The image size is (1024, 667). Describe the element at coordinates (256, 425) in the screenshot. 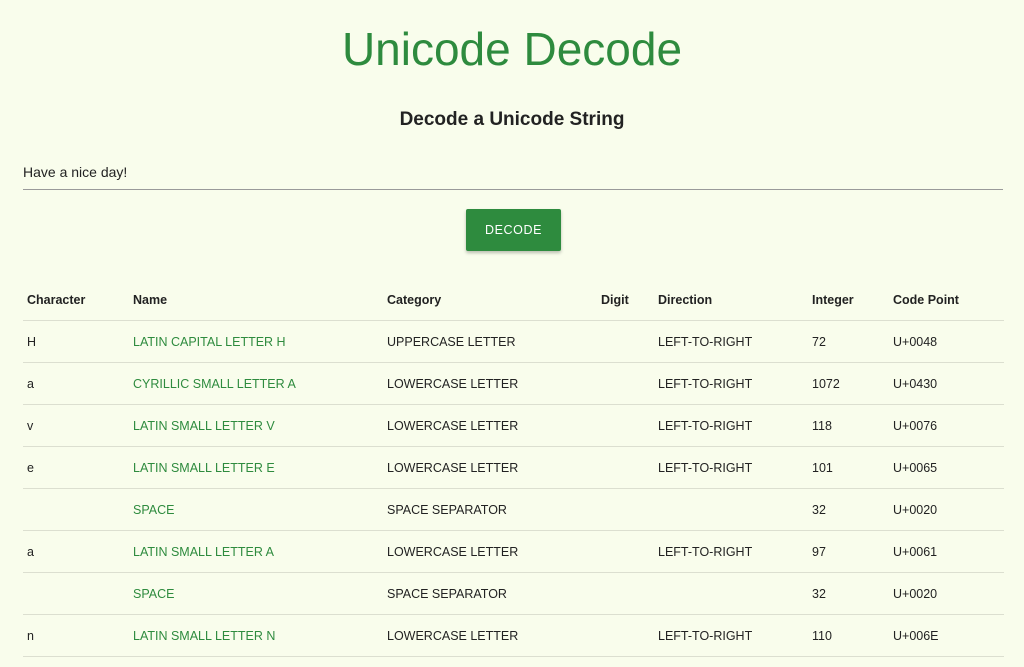

I see `name-cell: LATIN SMALL LETTER V` at that location.